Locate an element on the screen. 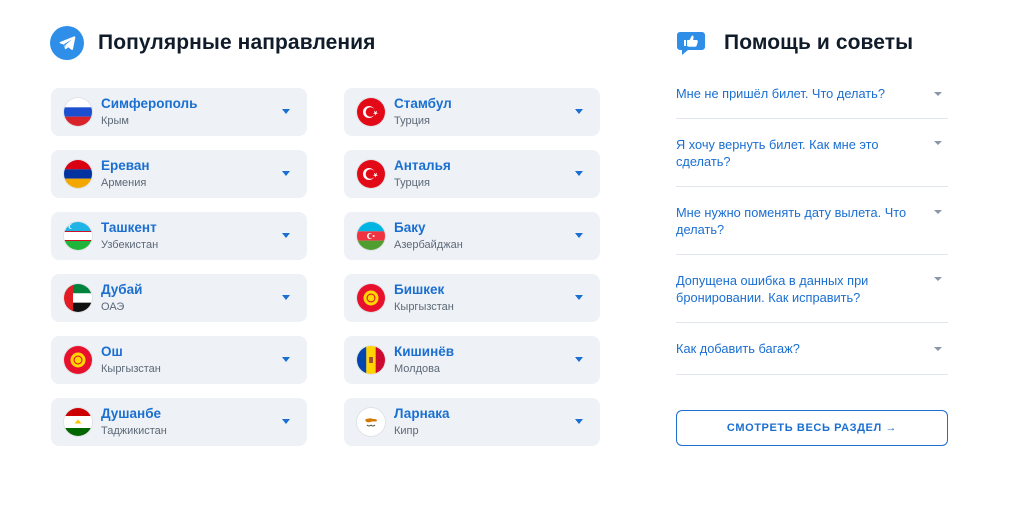 The image size is (1024, 510). destination-card: Анталья Турция is located at coordinates (472, 174).